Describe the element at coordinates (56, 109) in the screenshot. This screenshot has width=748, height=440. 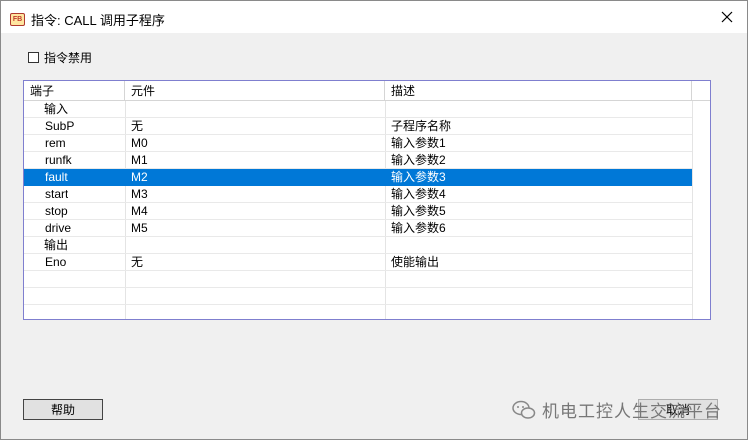
I see `cell-port: 输入` at that location.